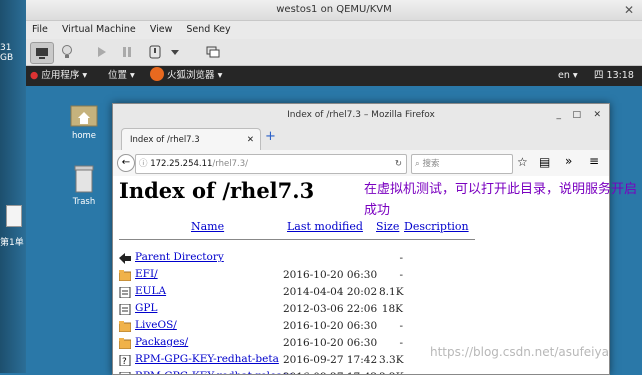 The height and width of the screenshot is (375, 642). I want to click on vm-toolbar, so click(334, 52).